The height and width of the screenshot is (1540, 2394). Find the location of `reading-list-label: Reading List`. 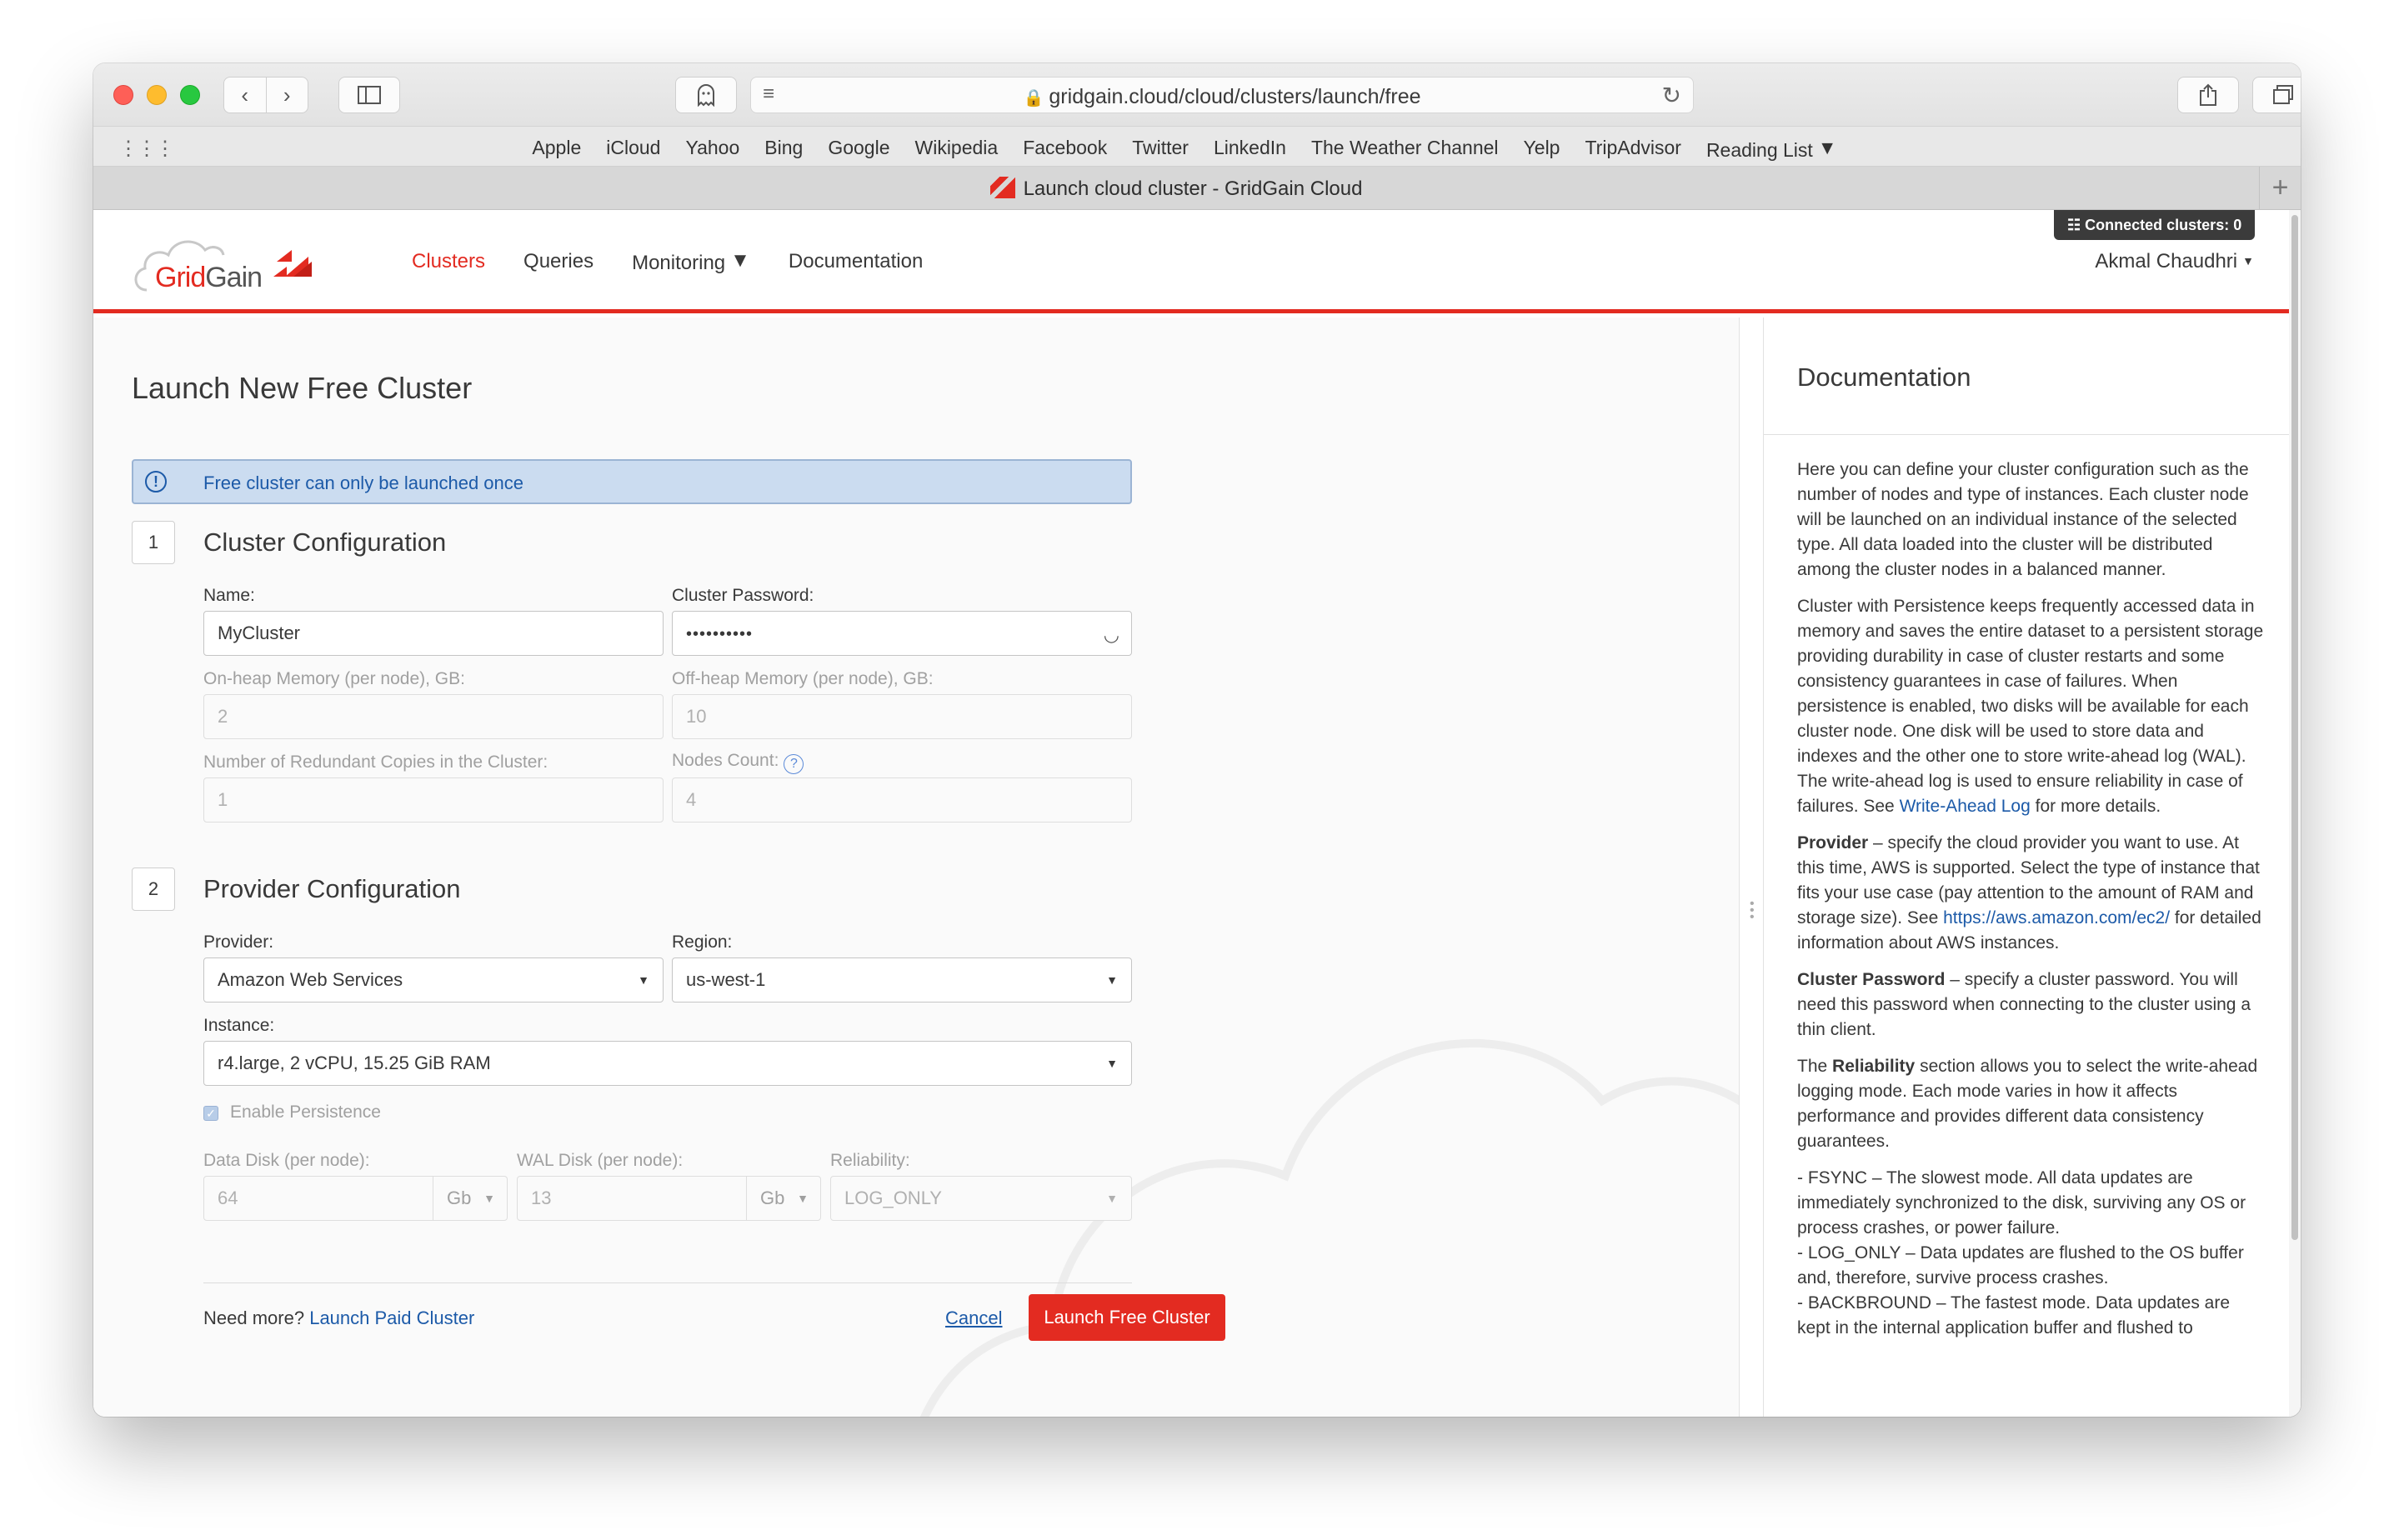

reading-list-label: Reading List is located at coordinates (1759, 150).